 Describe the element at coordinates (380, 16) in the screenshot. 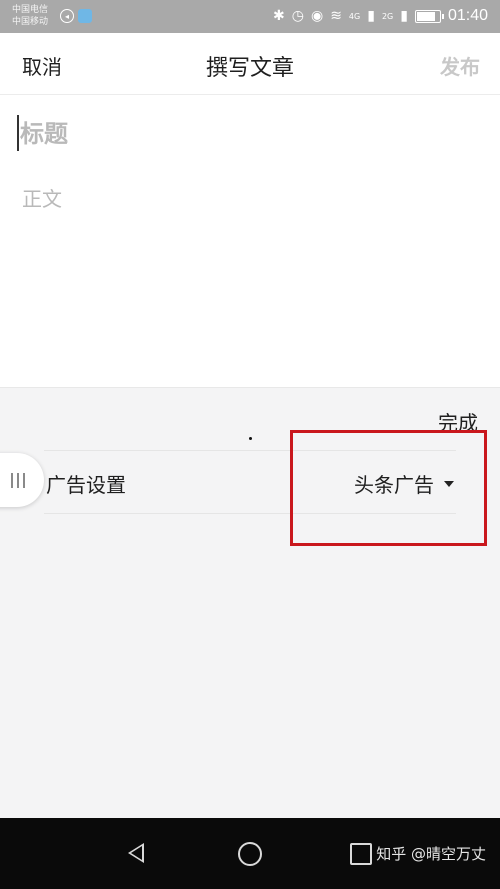

I see `status-right: ✱ ◷ ◉ ≋ 4G ▮ 2G ▮ 01:40` at that location.